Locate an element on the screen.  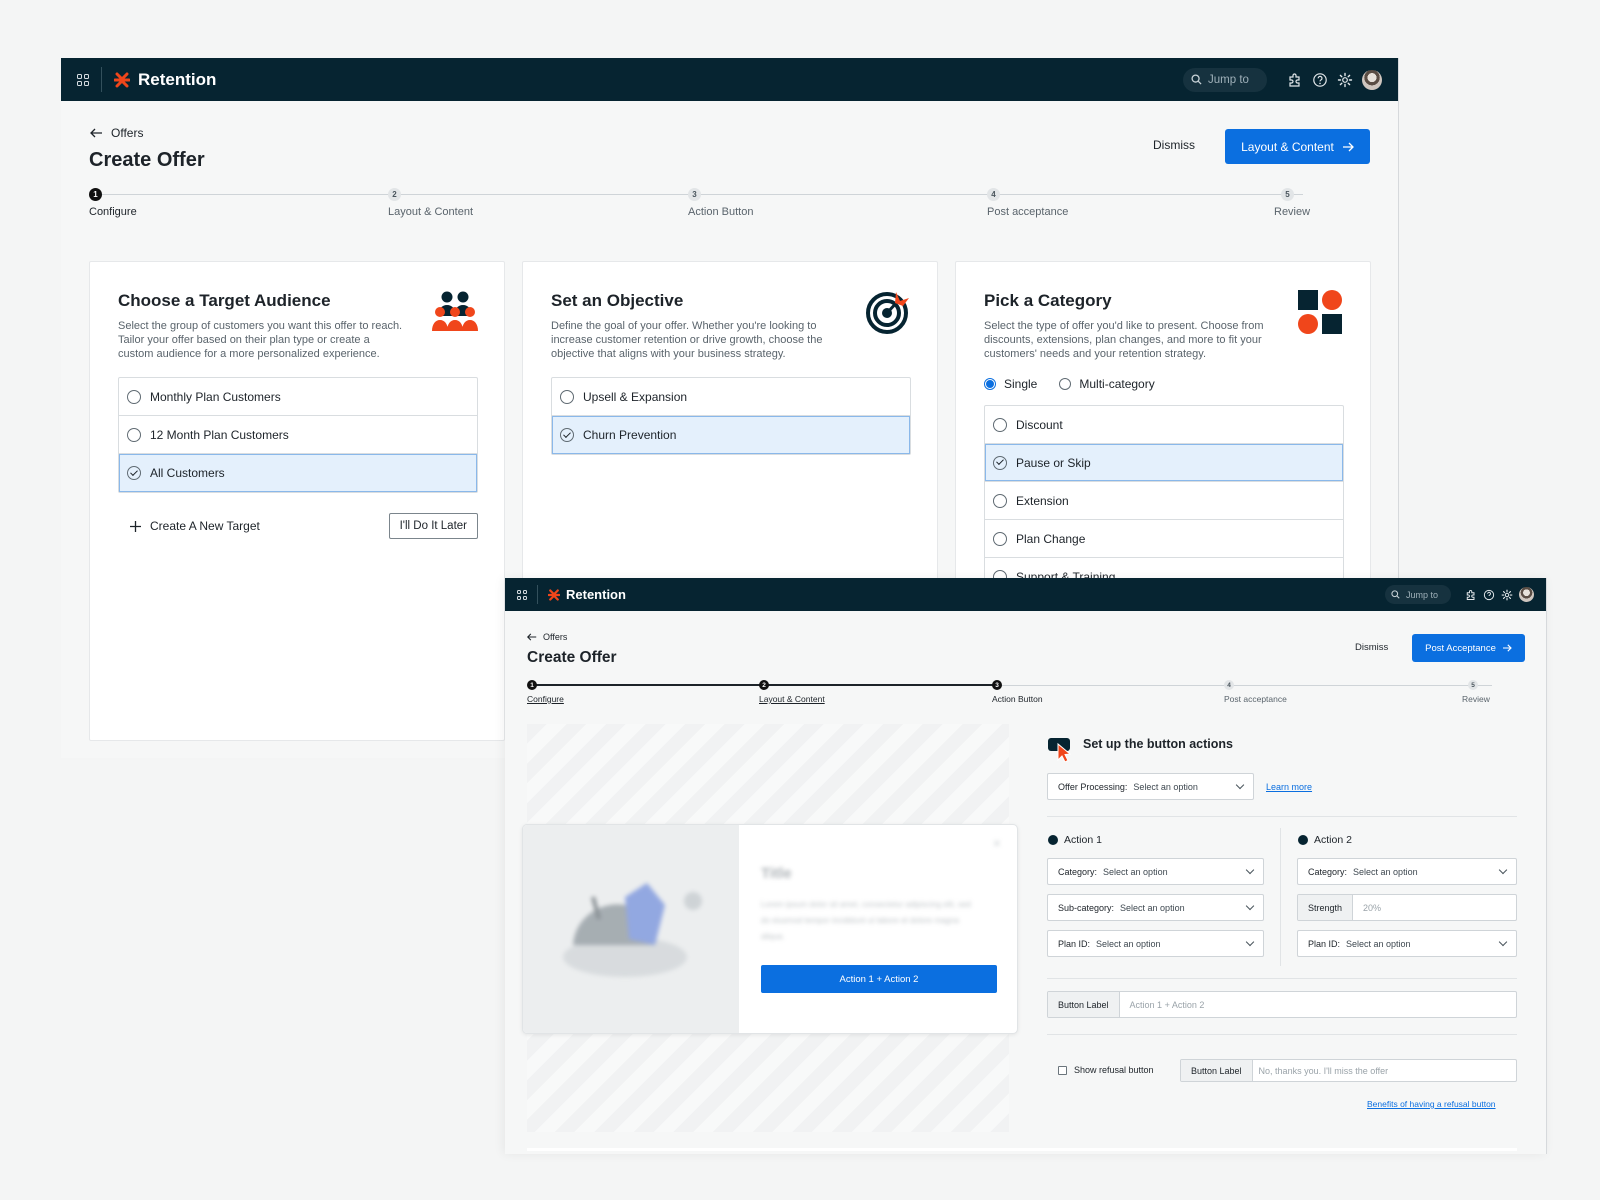
refusal-benefits-link: Benefits of having a refusal button is located at coordinates (1431, 1104).